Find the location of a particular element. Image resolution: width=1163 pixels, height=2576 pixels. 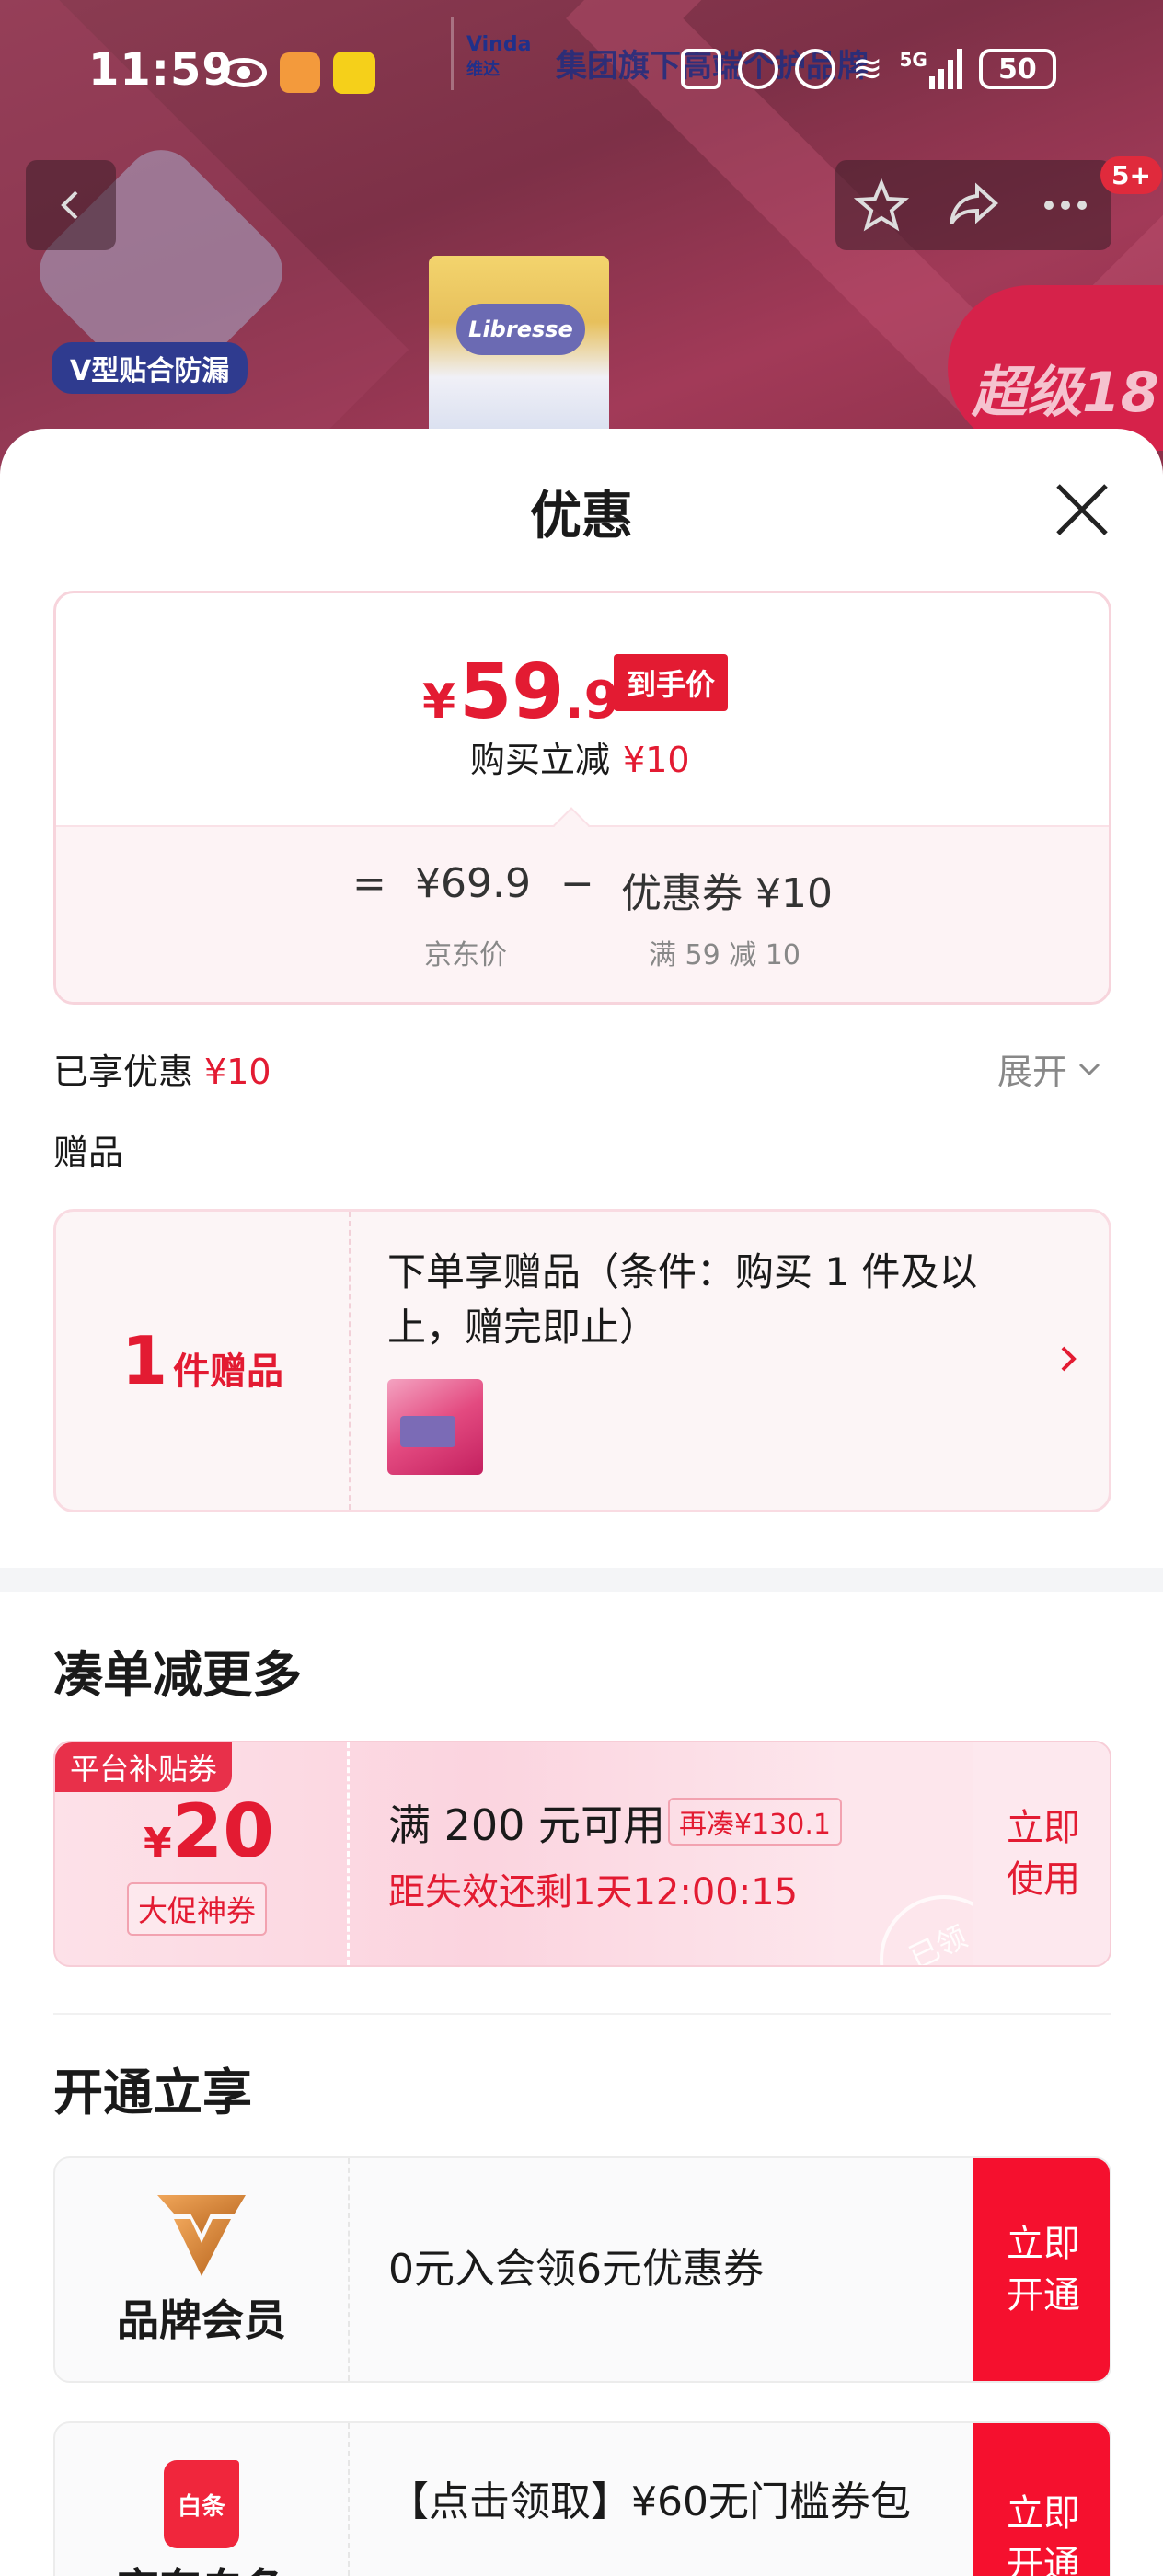

nfc-icon is located at coordinates (701, 69).